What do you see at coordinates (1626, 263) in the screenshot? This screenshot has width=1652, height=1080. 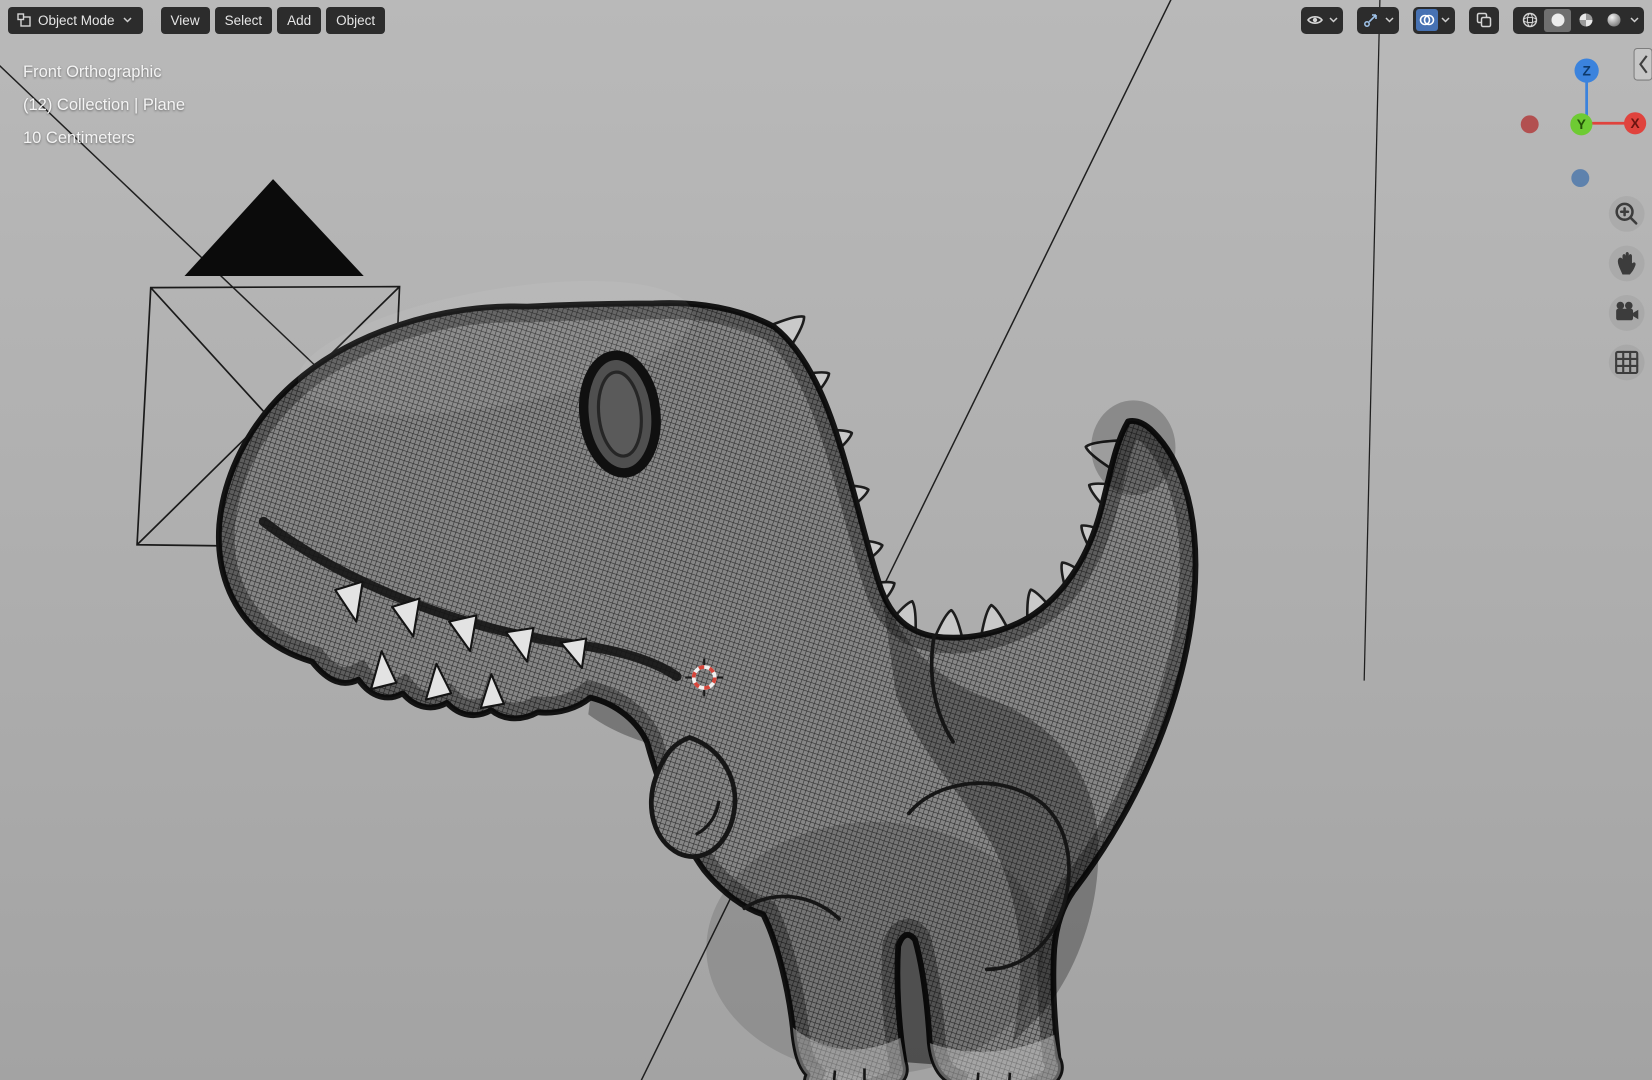 I see `pan-button` at bounding box center [1626, 263].